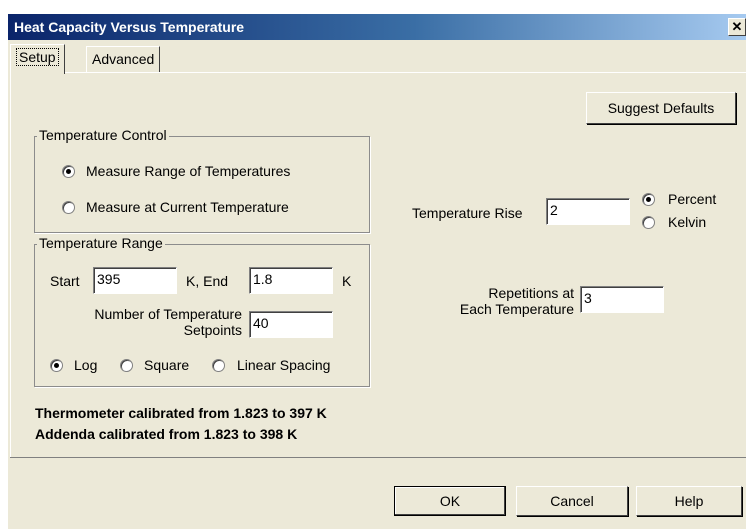 The width and height of the screenshot is (746, 529). I want to click on setpoints-input: 40, so click(291, 324).